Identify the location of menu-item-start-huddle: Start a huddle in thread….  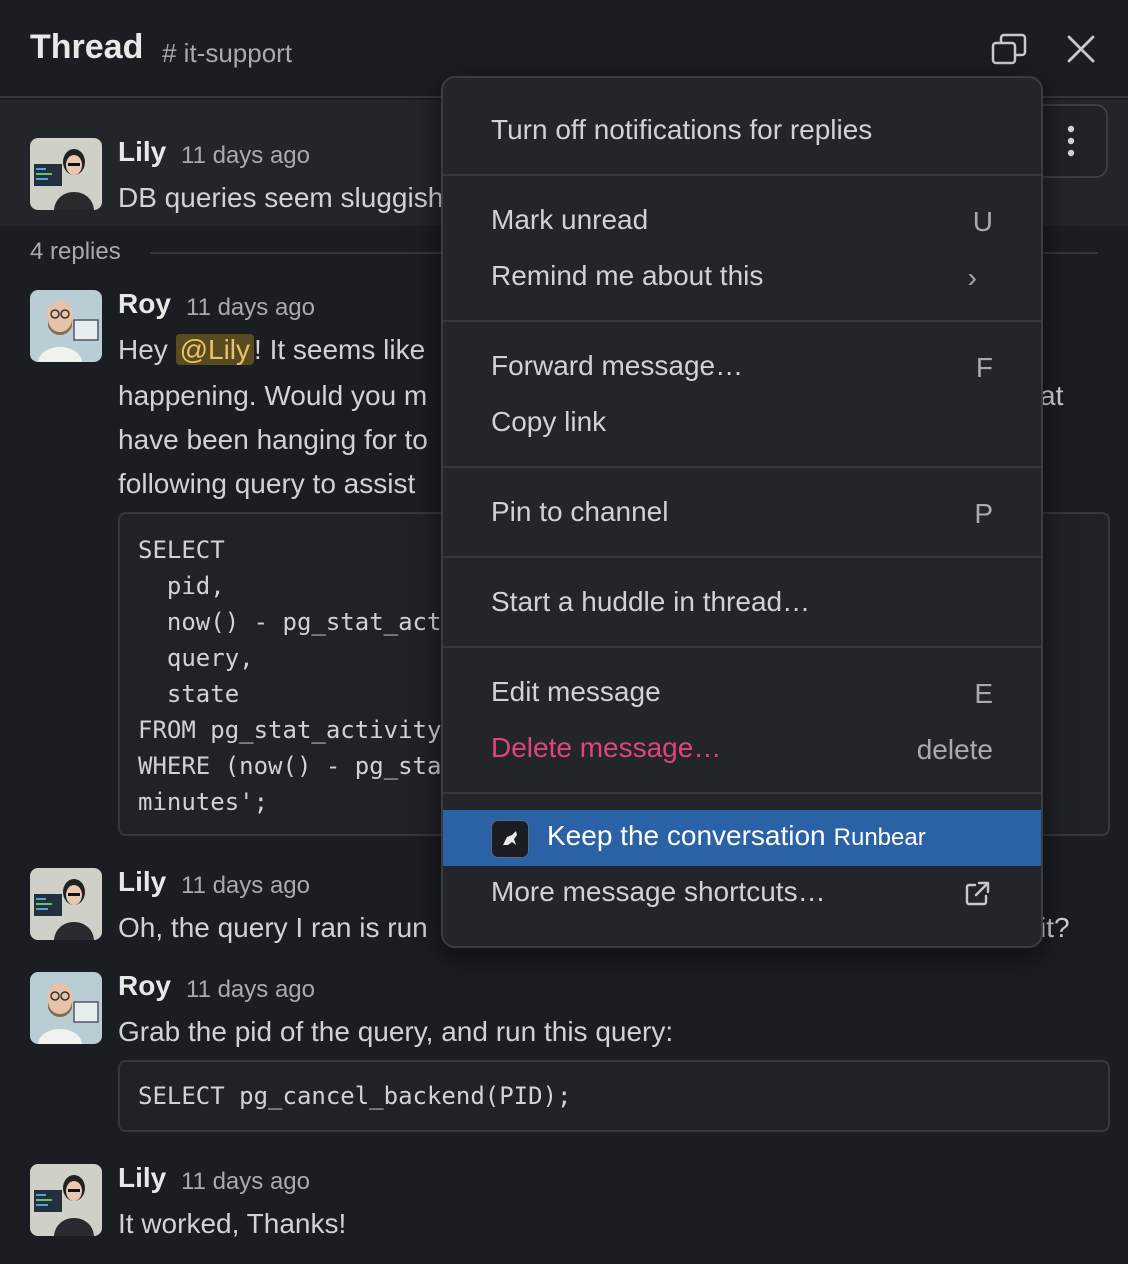
(742, 604).